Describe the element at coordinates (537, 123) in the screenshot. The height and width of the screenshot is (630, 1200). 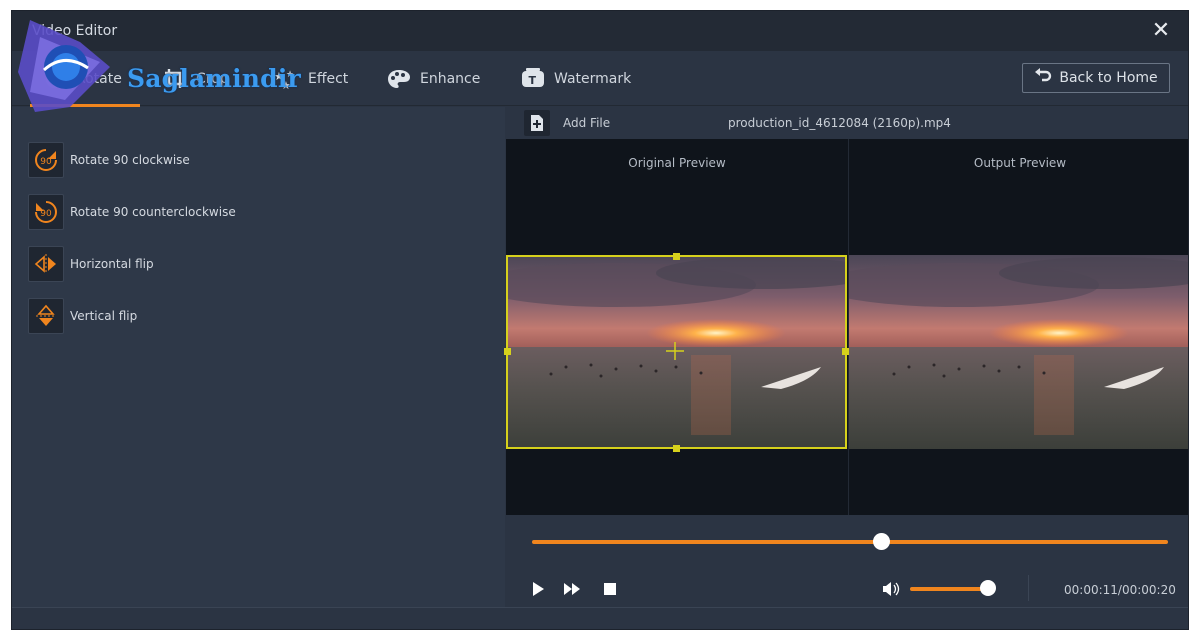
I see `add-file-icon` at that location.